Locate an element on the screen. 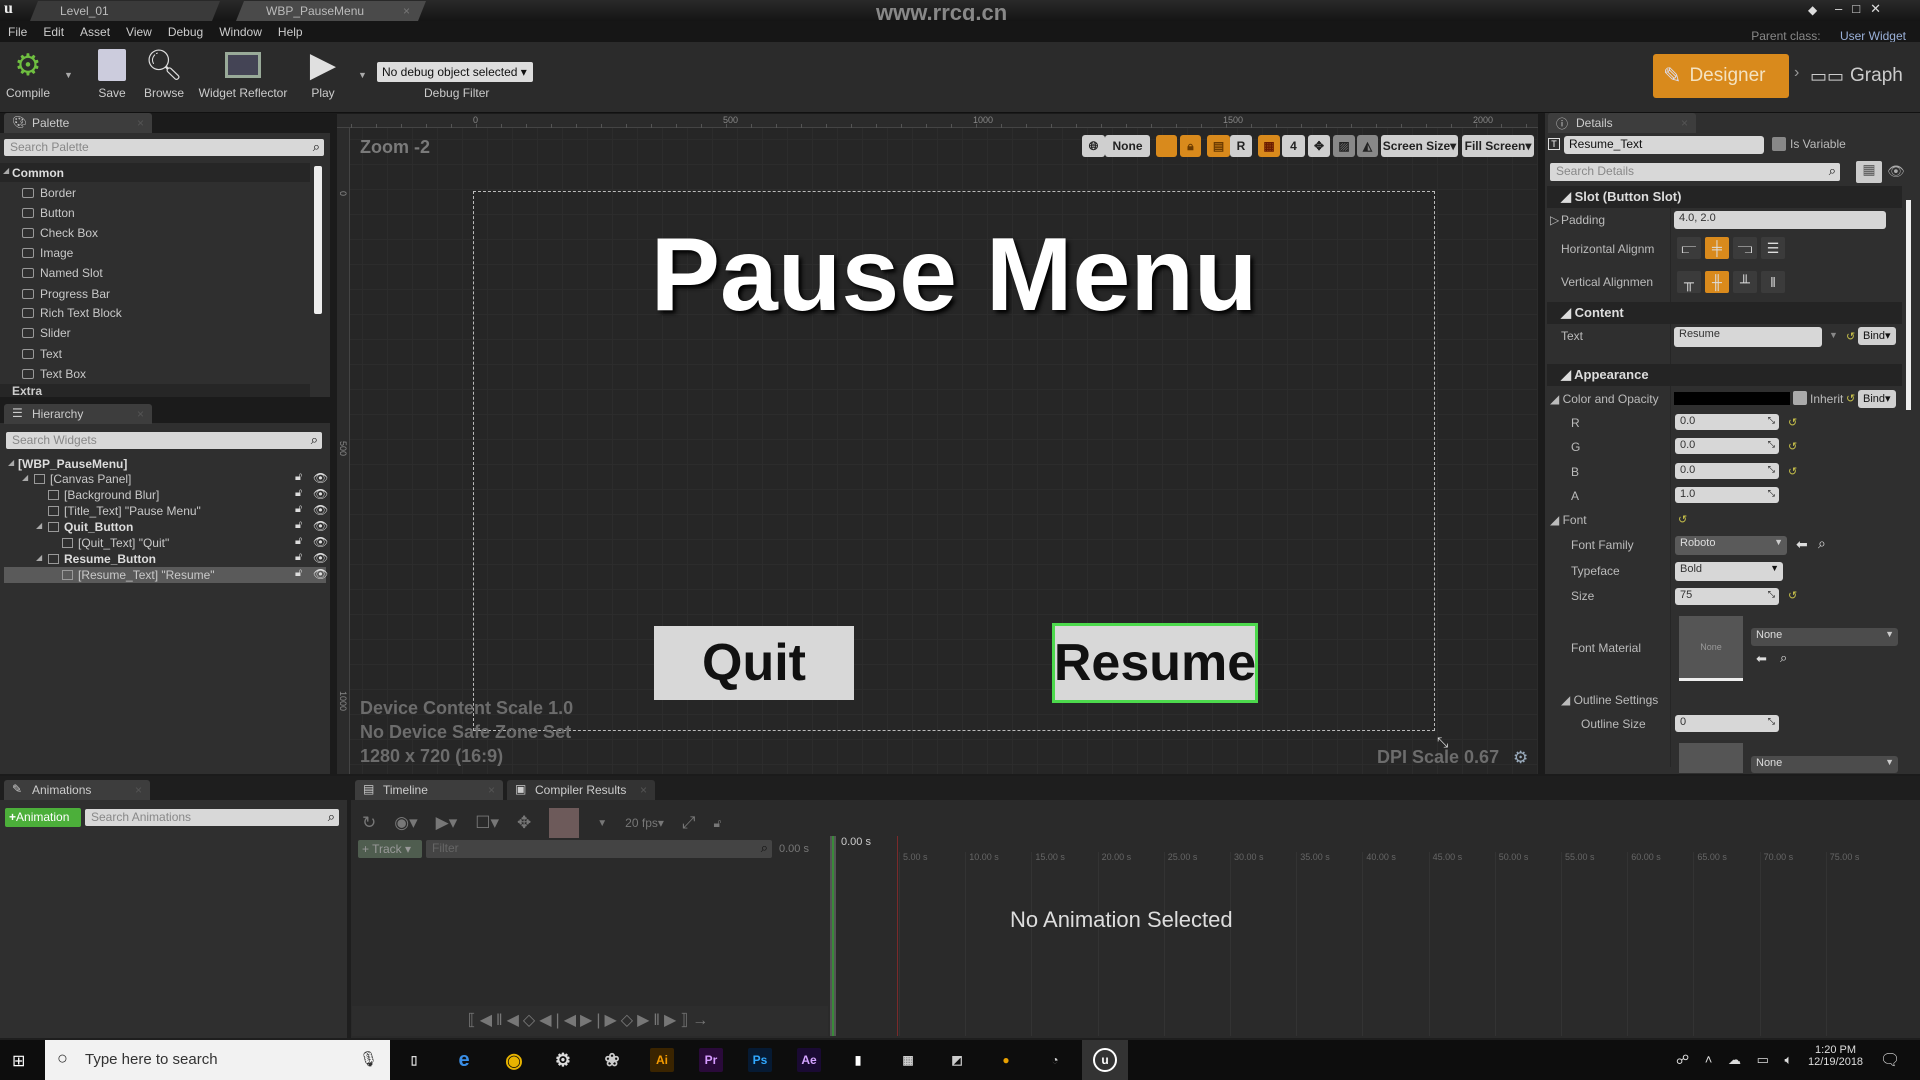 The width and height of the screenshot is (1920, 1080). grid-snap-icon: ▦ is located at coordinates (1269, 146).